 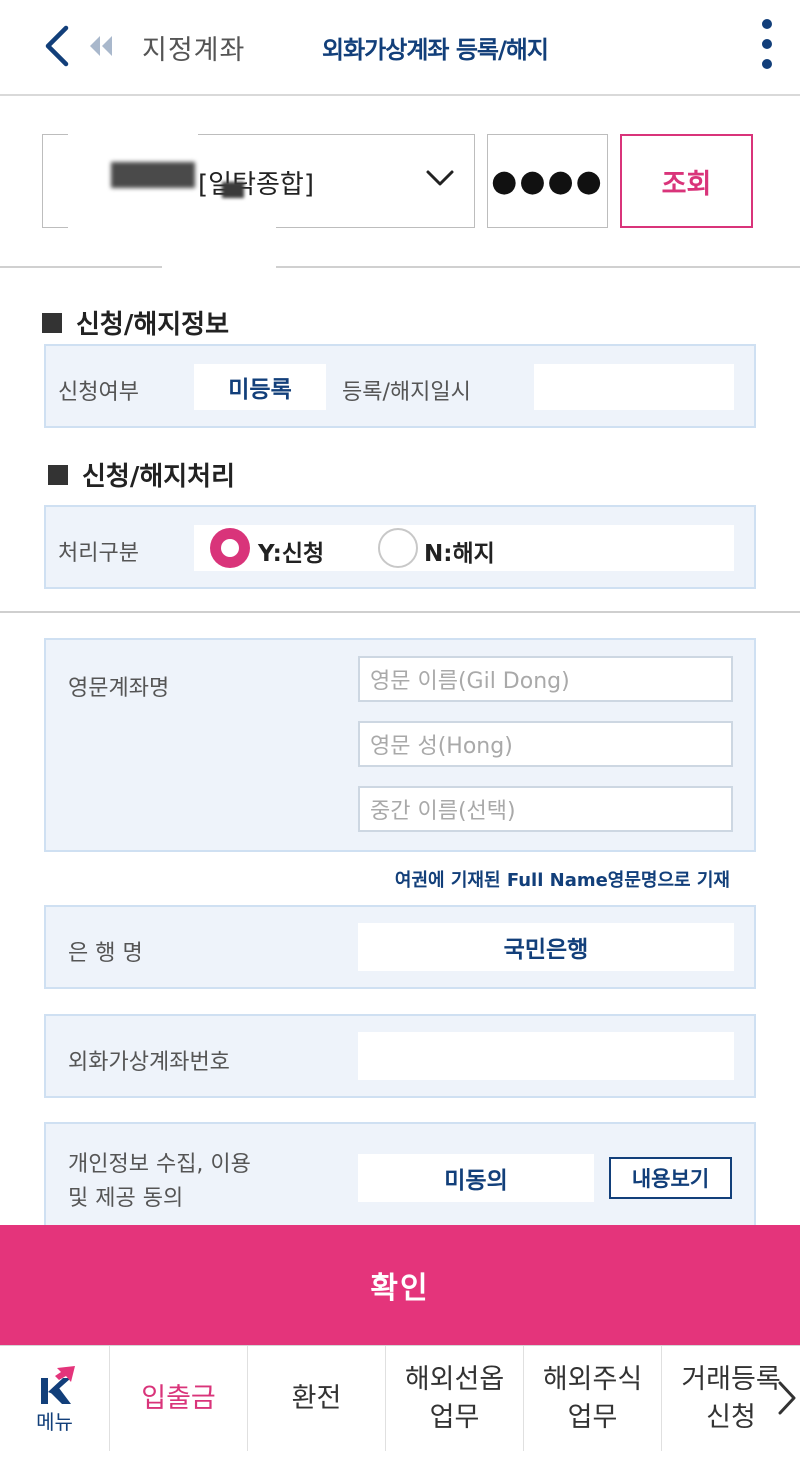 I want to click on english-last-name-input: 영문 성(Hong), so click(x=545, y=744).